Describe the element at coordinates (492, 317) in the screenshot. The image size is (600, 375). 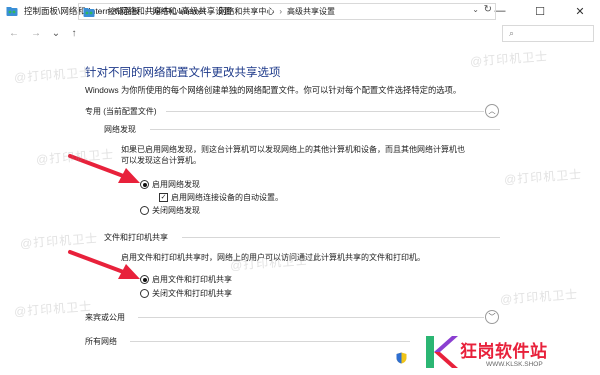
I see `expand-guest-button: ﹀` at that location.